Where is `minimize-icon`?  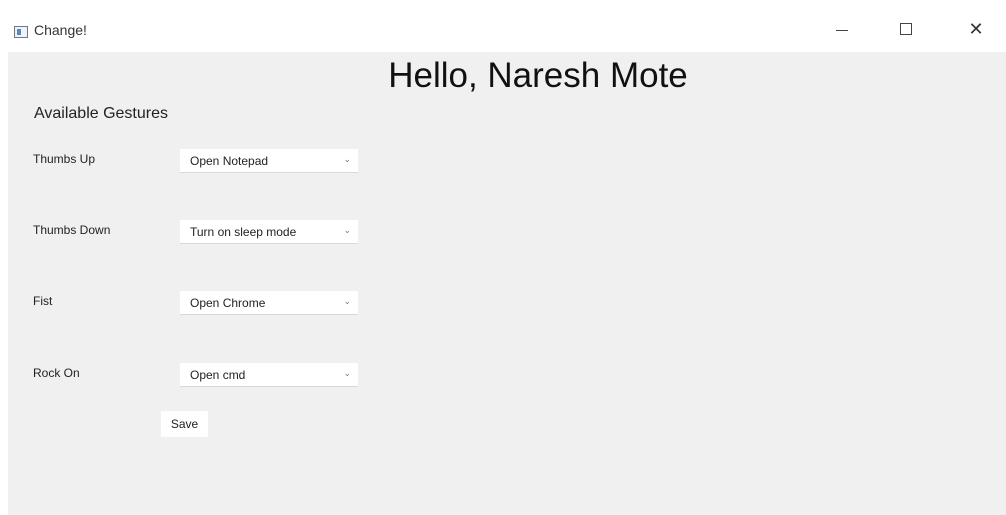
minimize-icon is located at coordinates (842, 30).